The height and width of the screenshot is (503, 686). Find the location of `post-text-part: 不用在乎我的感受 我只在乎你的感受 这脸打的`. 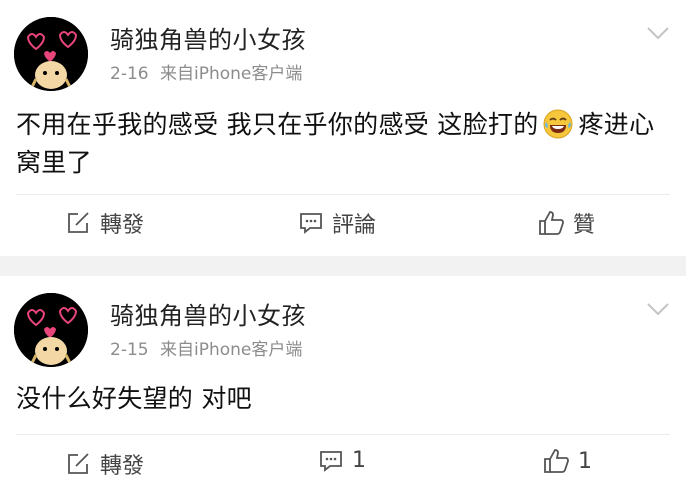

post-text-part: 不用在乎我的感受 我只在乎你的感受 这脸打的 is located at coordinates (277, 124).